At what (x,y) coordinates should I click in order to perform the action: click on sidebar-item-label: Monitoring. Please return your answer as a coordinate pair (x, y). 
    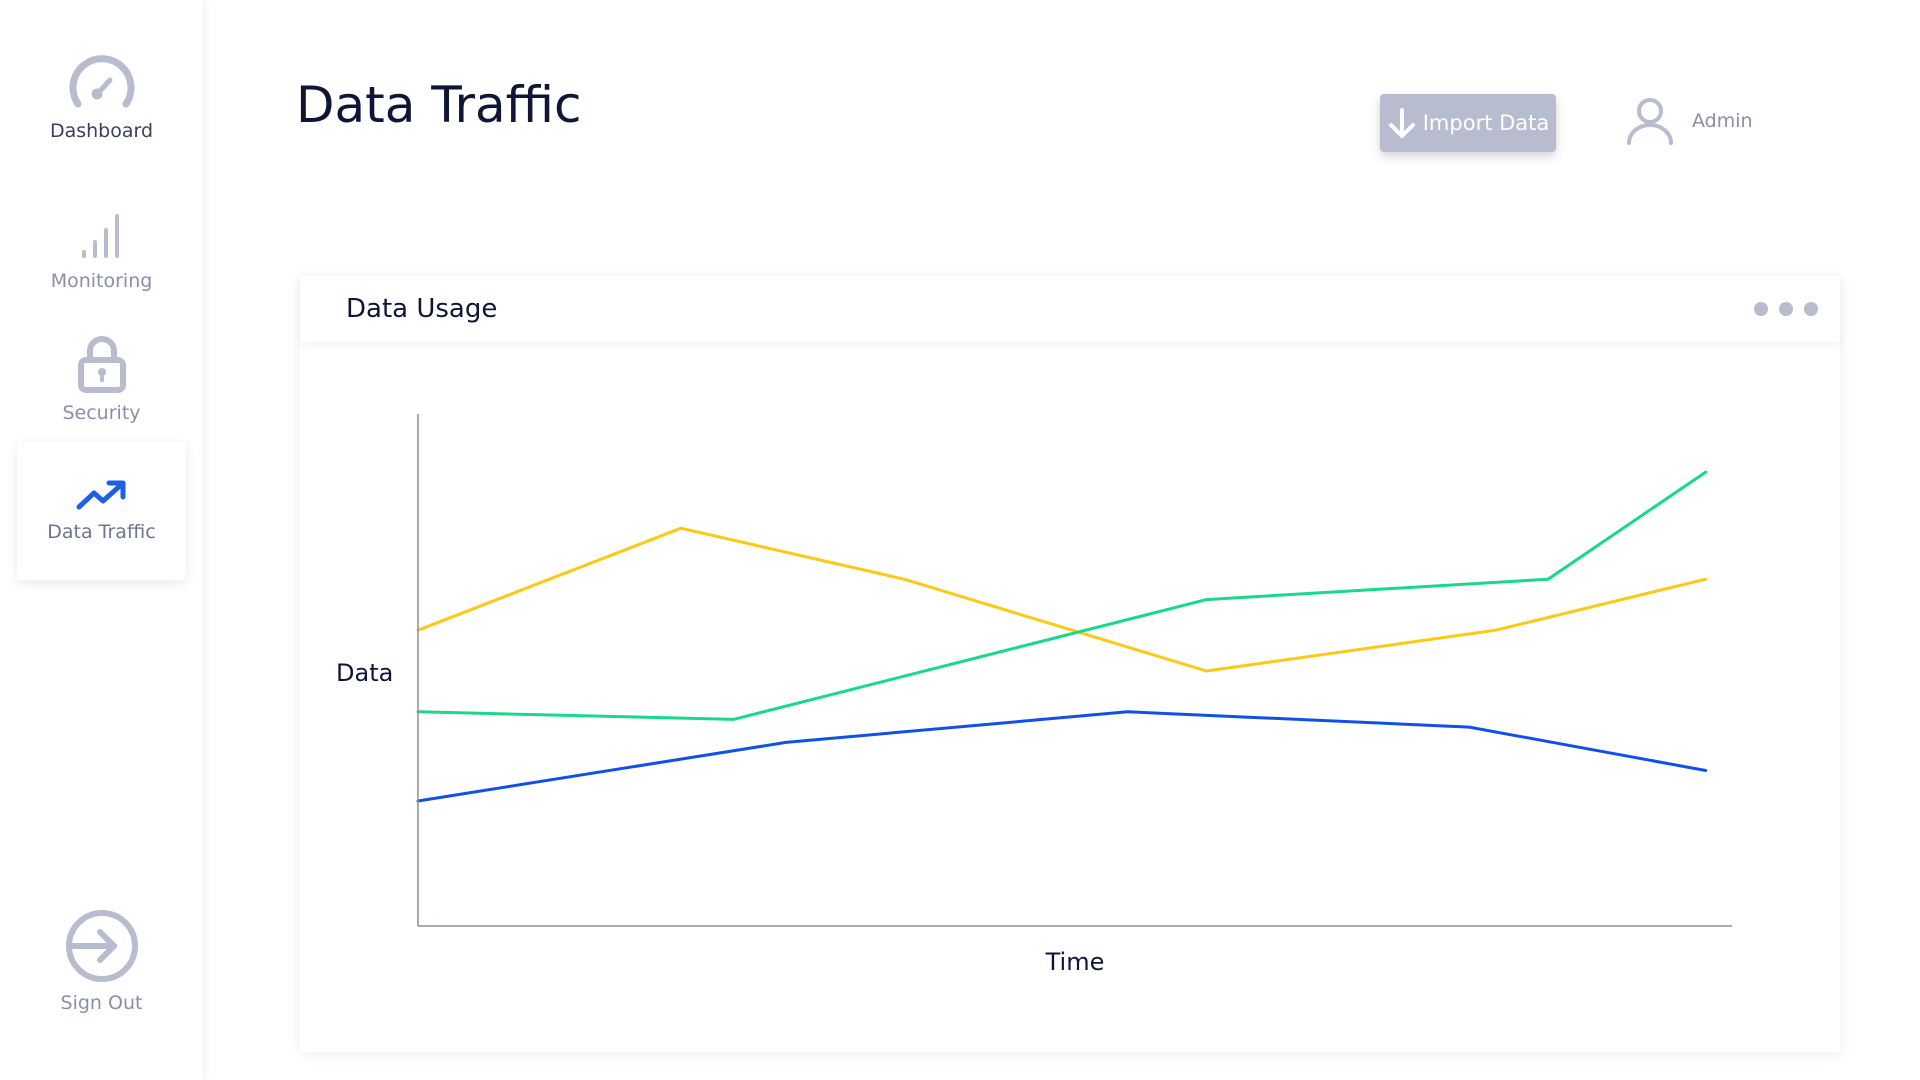
    Looking at the image, I should click on (101, 281).